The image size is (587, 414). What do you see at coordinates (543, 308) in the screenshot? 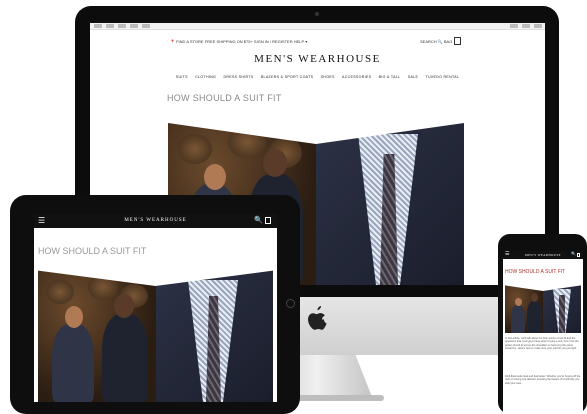
I see `phone-hero-image` at bounding box center [543, 308].